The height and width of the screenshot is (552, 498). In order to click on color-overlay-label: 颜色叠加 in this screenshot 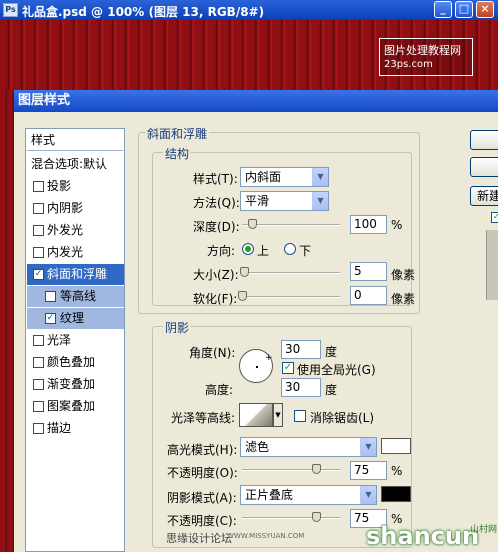, I will do `click(71, 362)`.